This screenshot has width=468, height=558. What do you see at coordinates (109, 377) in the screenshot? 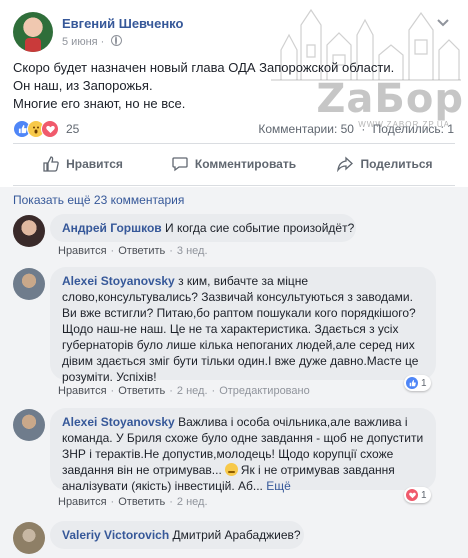
I see `comment-text: розуміти. Успіхів!` at bounding box center [109, 377].